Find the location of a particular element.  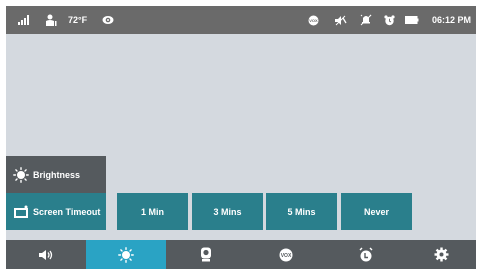

screen-icon is located at coordinates (21, 212).